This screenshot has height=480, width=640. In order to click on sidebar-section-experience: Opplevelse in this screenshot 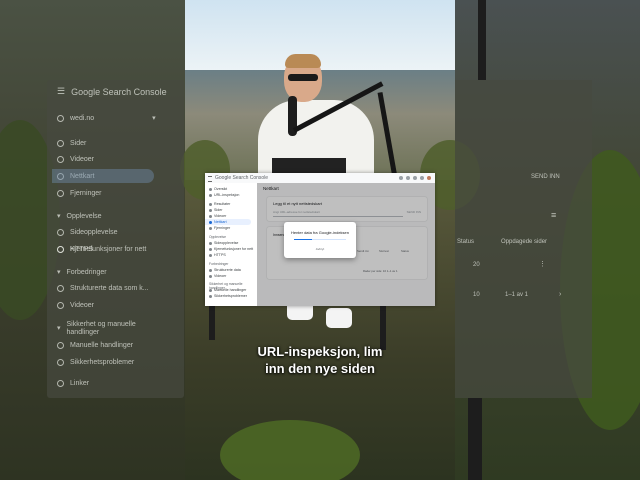, I will do `click(217, 237)`.